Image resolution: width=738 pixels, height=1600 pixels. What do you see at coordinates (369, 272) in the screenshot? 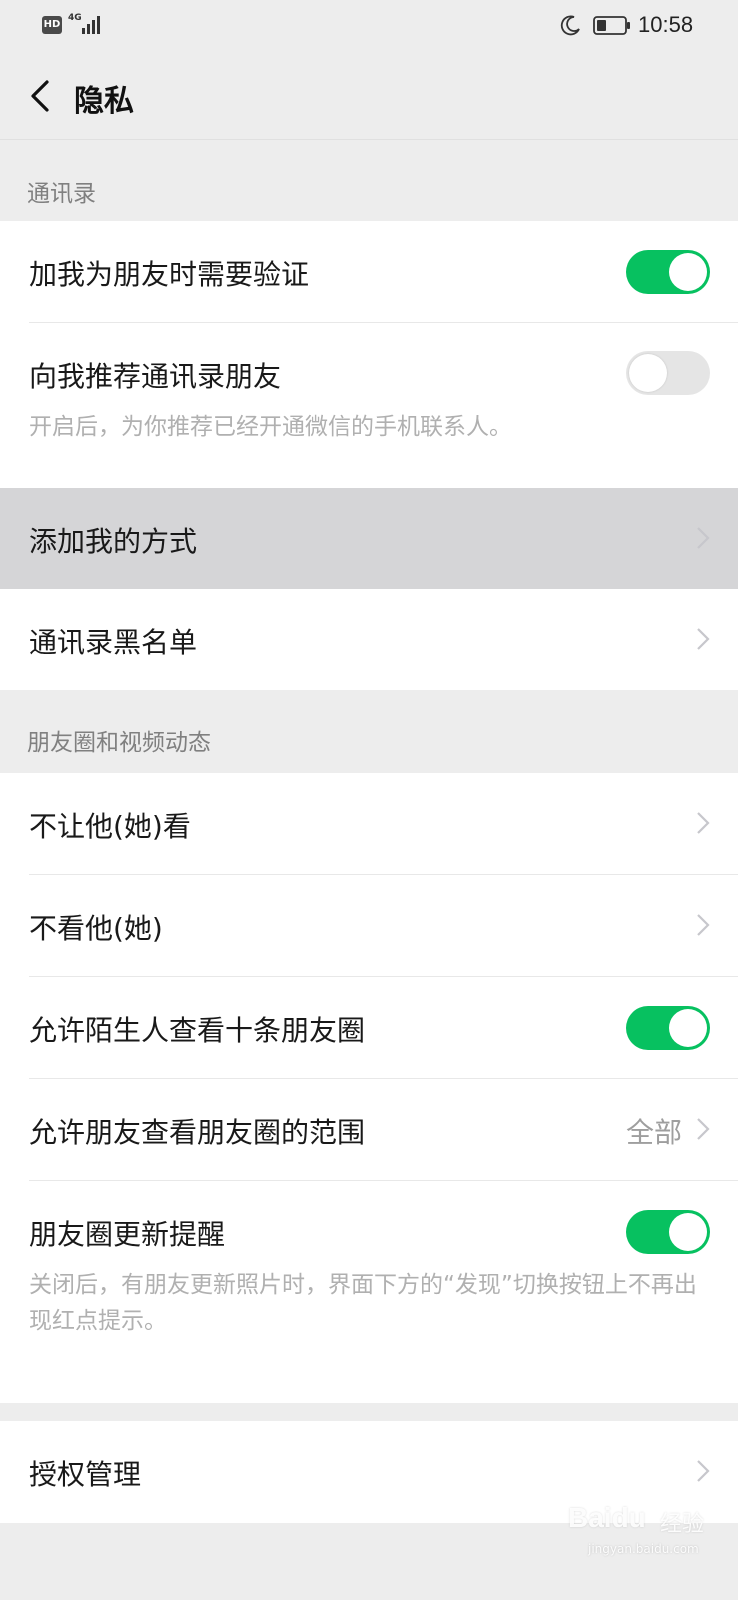
I see `row-friend-verification: 加我为朋友时需要验证` at bounding box center [369, 272].